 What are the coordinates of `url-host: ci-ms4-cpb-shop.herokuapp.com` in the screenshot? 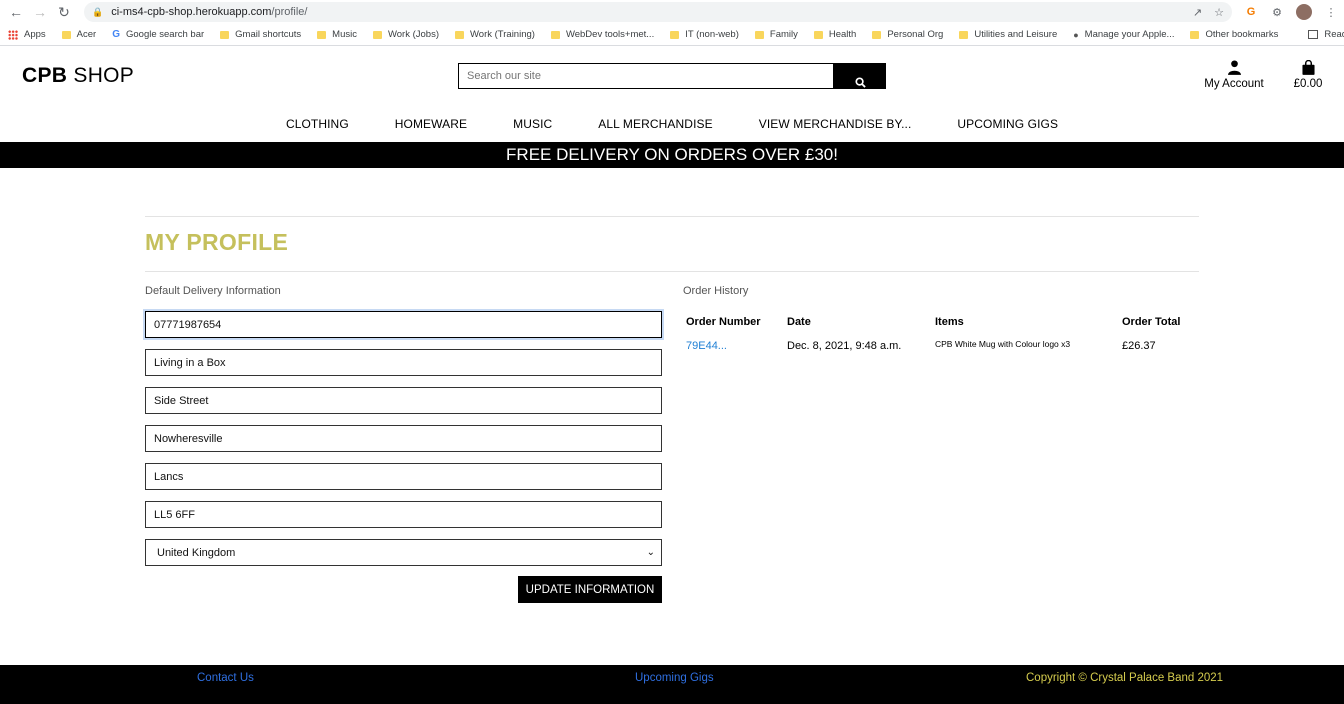 It's located at (191, 12).